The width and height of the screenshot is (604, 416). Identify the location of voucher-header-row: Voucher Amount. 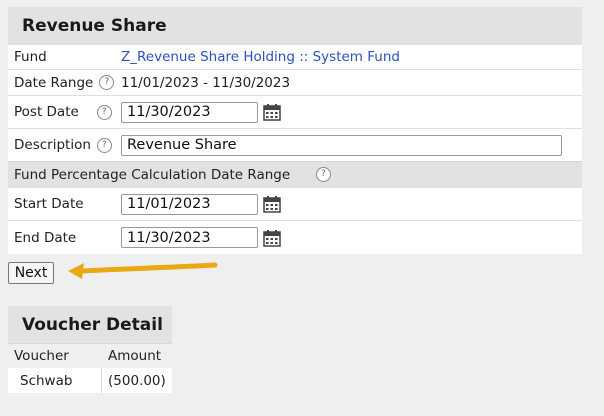
(90, 355).